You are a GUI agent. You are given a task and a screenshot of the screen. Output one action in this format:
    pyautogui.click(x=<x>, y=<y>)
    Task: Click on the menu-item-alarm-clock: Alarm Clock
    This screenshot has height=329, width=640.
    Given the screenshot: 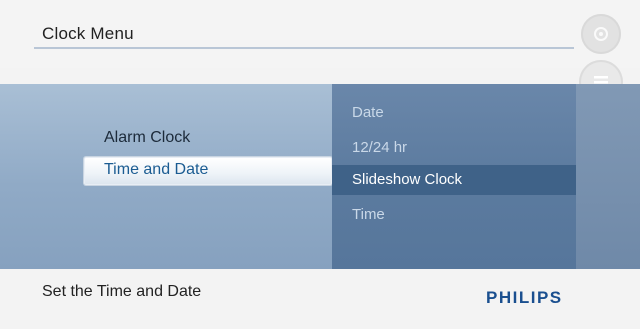 What is the action you would take?
    pyautogui.click(x=147, y=138)
    